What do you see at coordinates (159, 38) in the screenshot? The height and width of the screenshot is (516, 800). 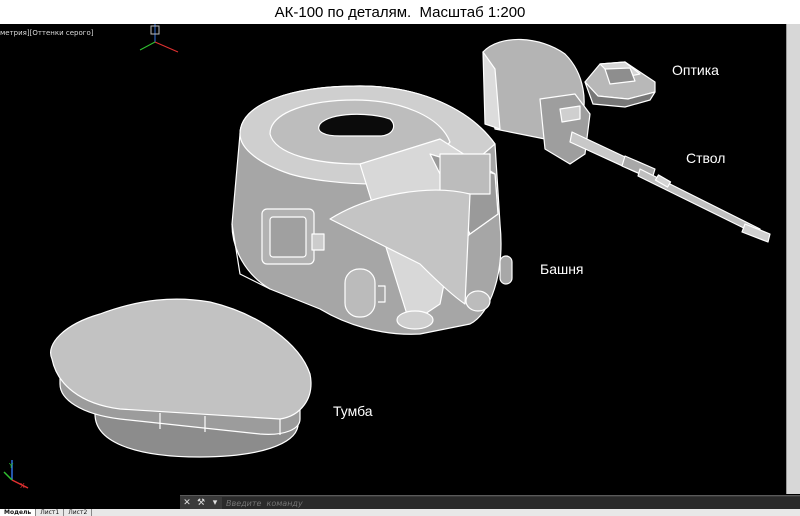 I see `view-gizmo-icon` at bounding box center [159, 38].